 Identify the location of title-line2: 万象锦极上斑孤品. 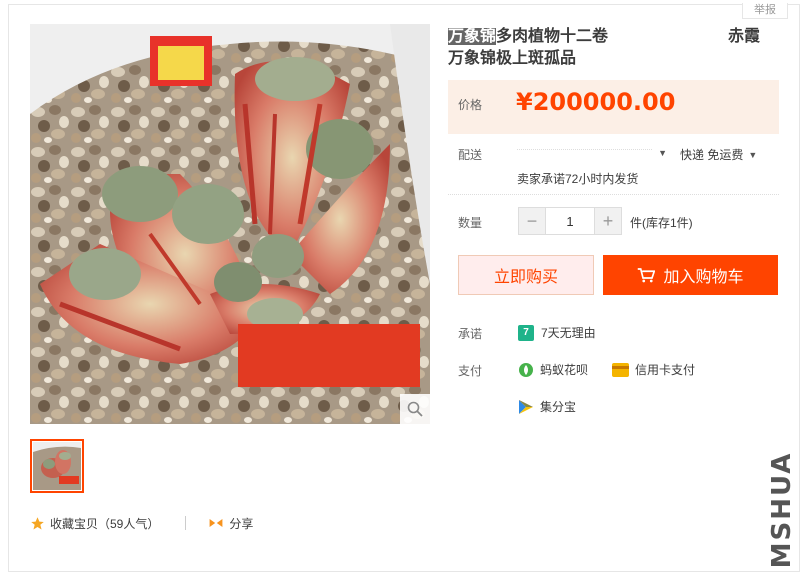
(512, 58).